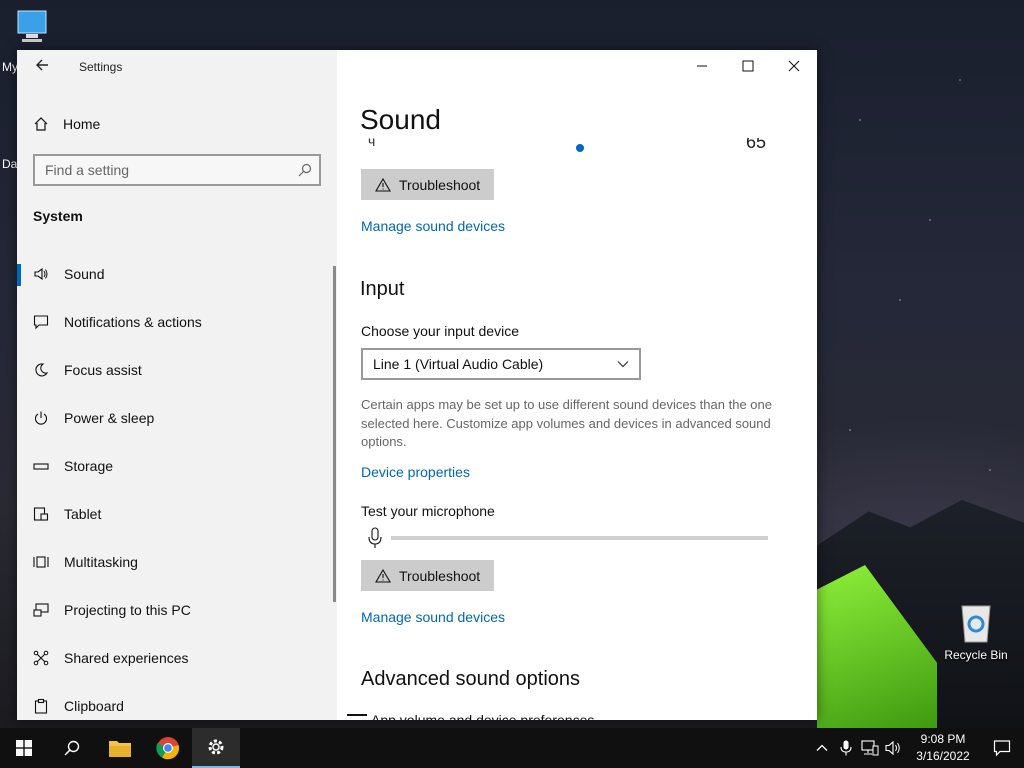  I want to click on system-tray: 9:08 PM 3/16/2022, so click(917, 748).